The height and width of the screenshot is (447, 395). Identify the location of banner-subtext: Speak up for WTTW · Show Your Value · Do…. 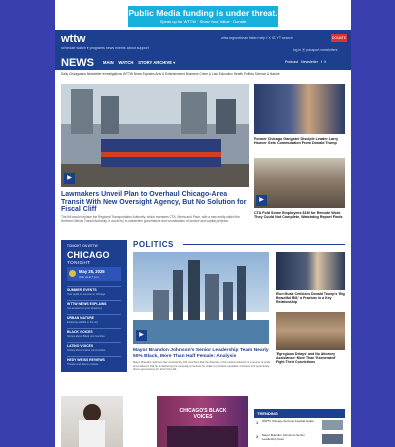
(203, 21).